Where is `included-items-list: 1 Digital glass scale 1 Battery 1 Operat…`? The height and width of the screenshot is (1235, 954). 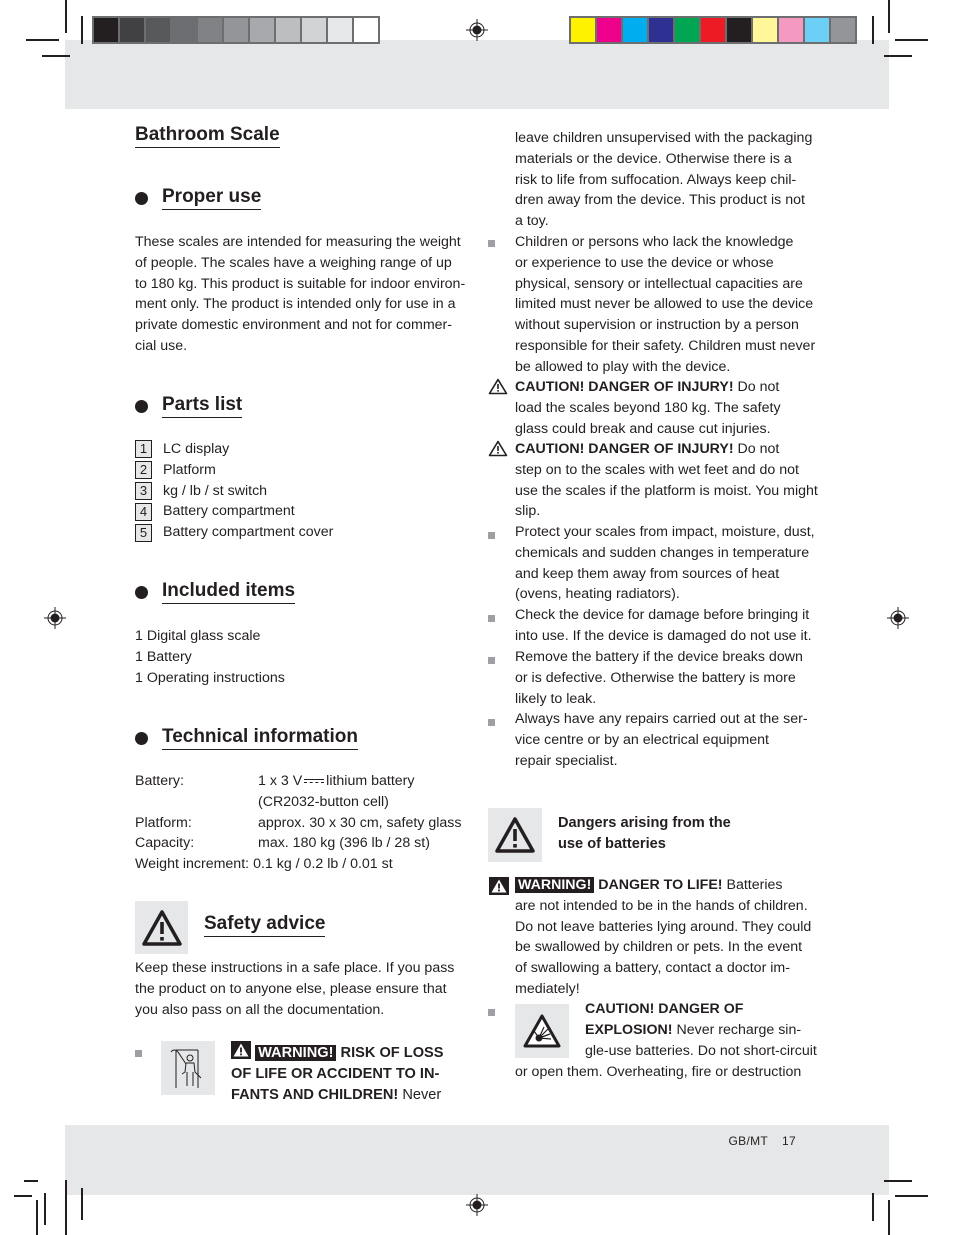 included-items-list: 1 Digital glass scale 1 Battery 1 Operat… is located at coordinates (210, 657).